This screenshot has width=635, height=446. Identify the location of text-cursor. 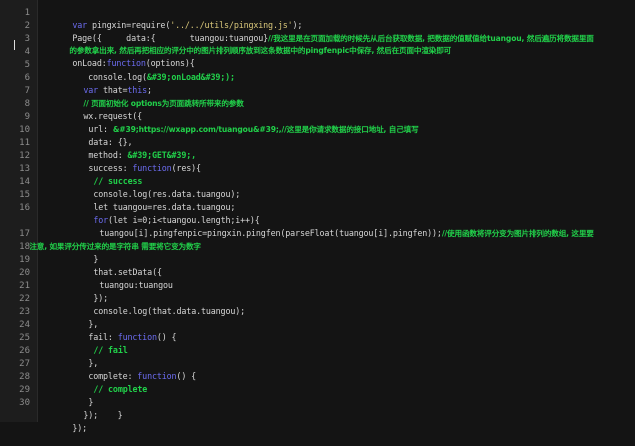
(14, 45).